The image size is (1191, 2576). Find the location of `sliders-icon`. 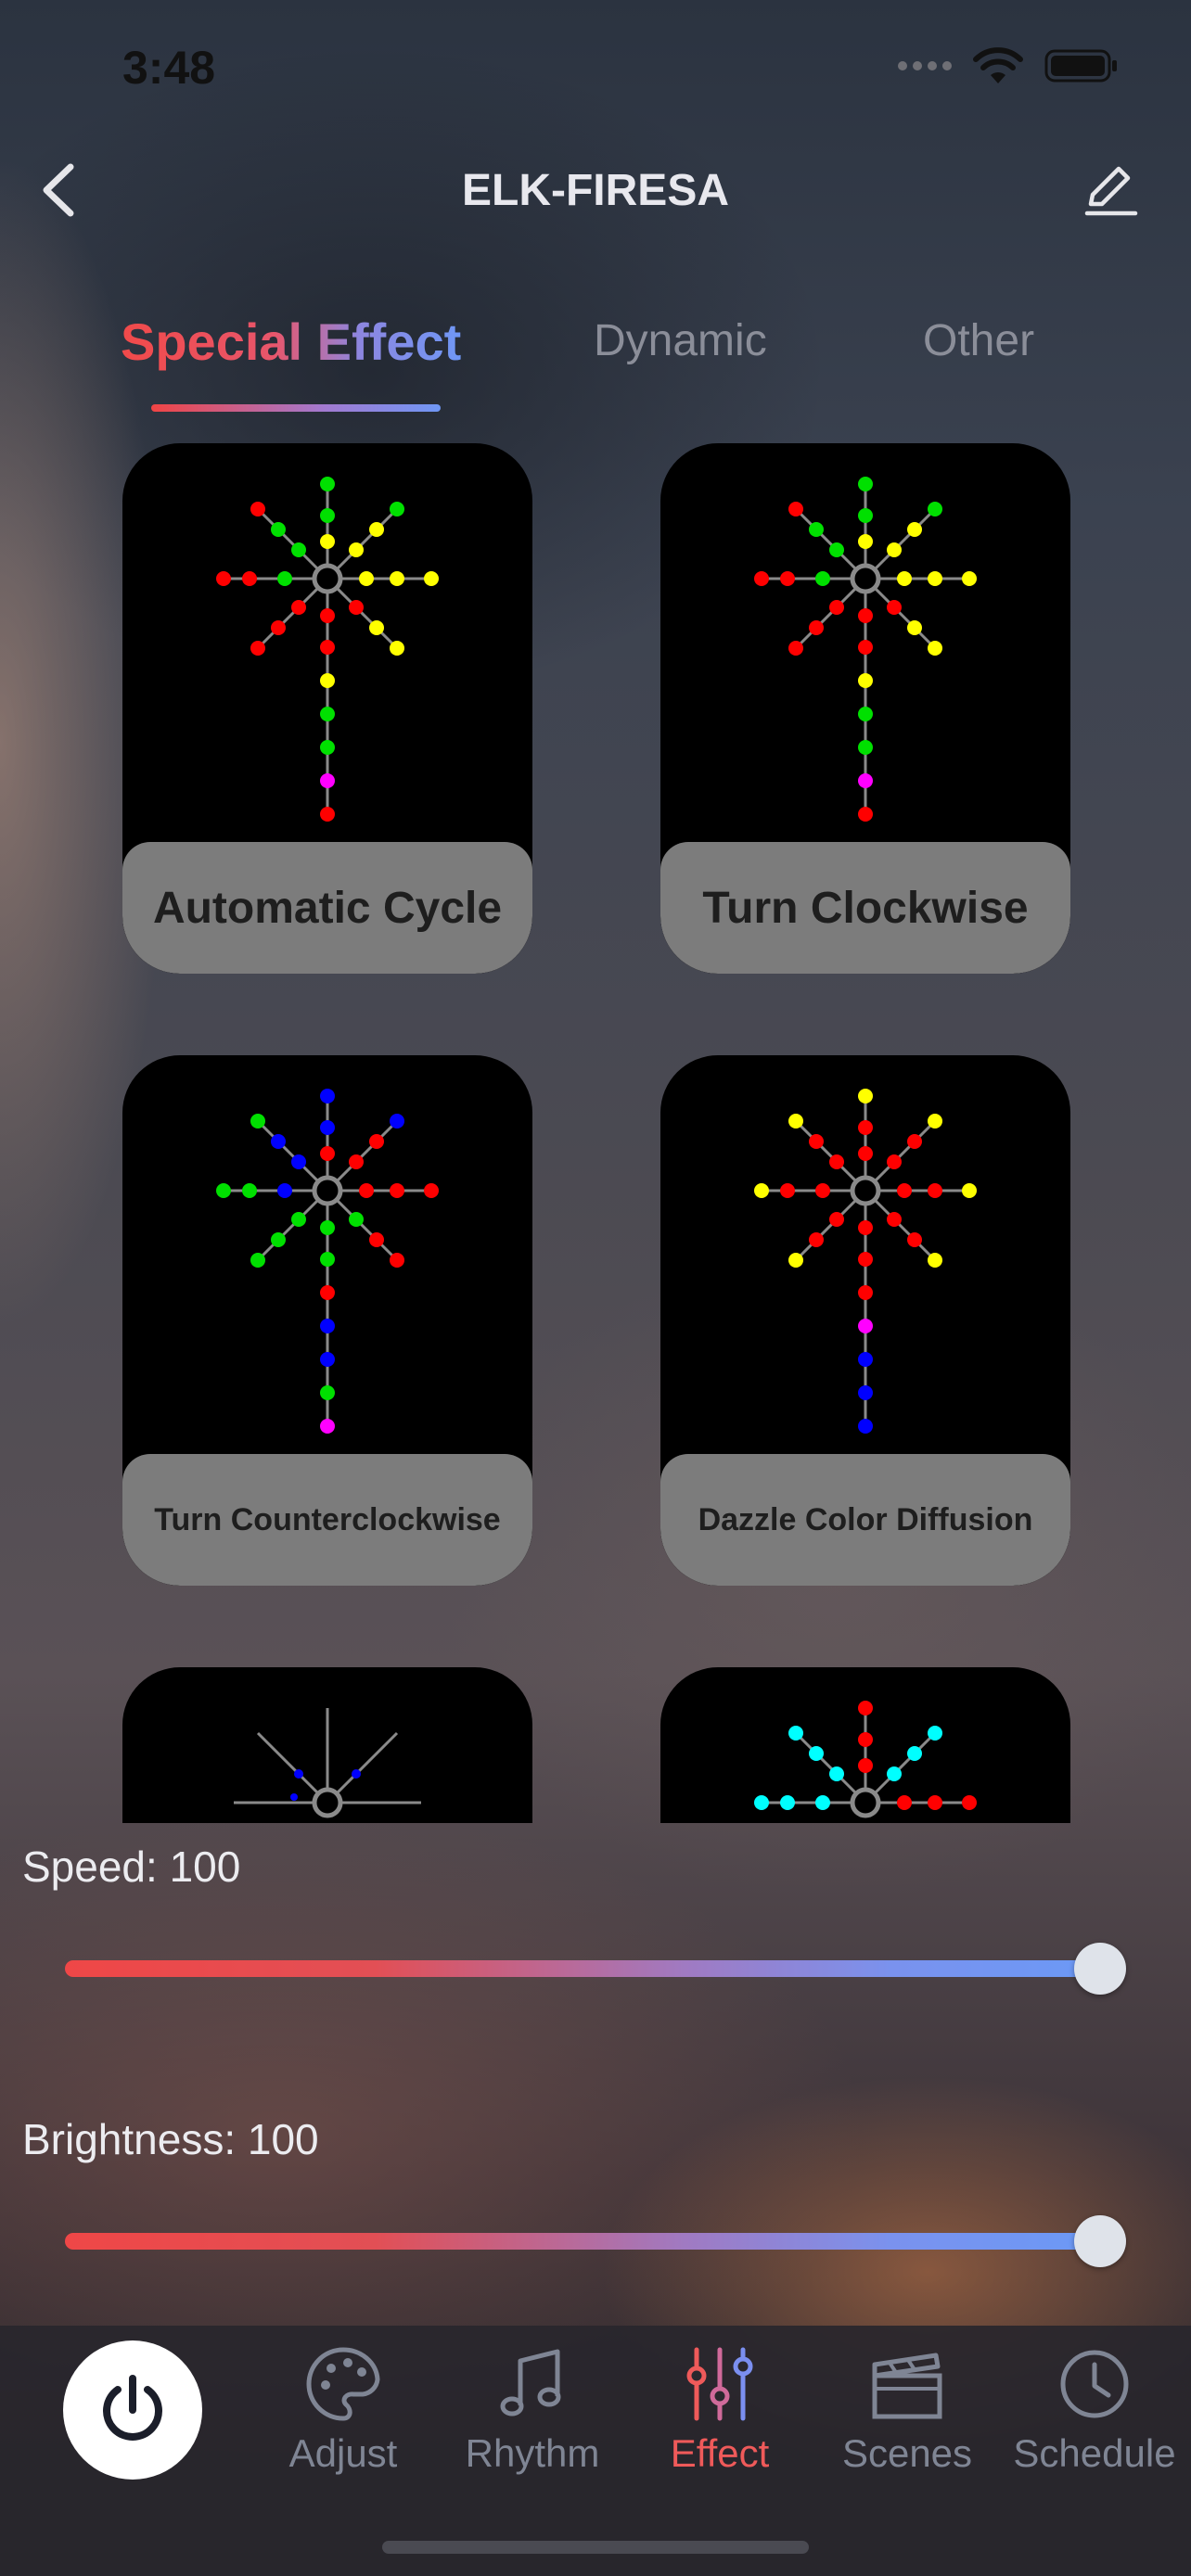

sliders-icon is located at coordinates (719, 2384).